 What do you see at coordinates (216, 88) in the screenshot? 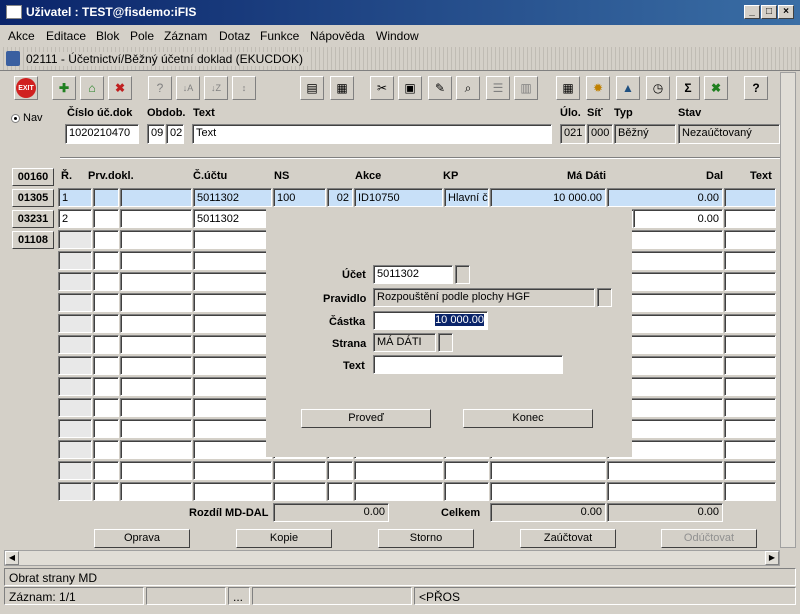
I see `sort-desc-button: ↓Z` at bounding box center [216, 88].